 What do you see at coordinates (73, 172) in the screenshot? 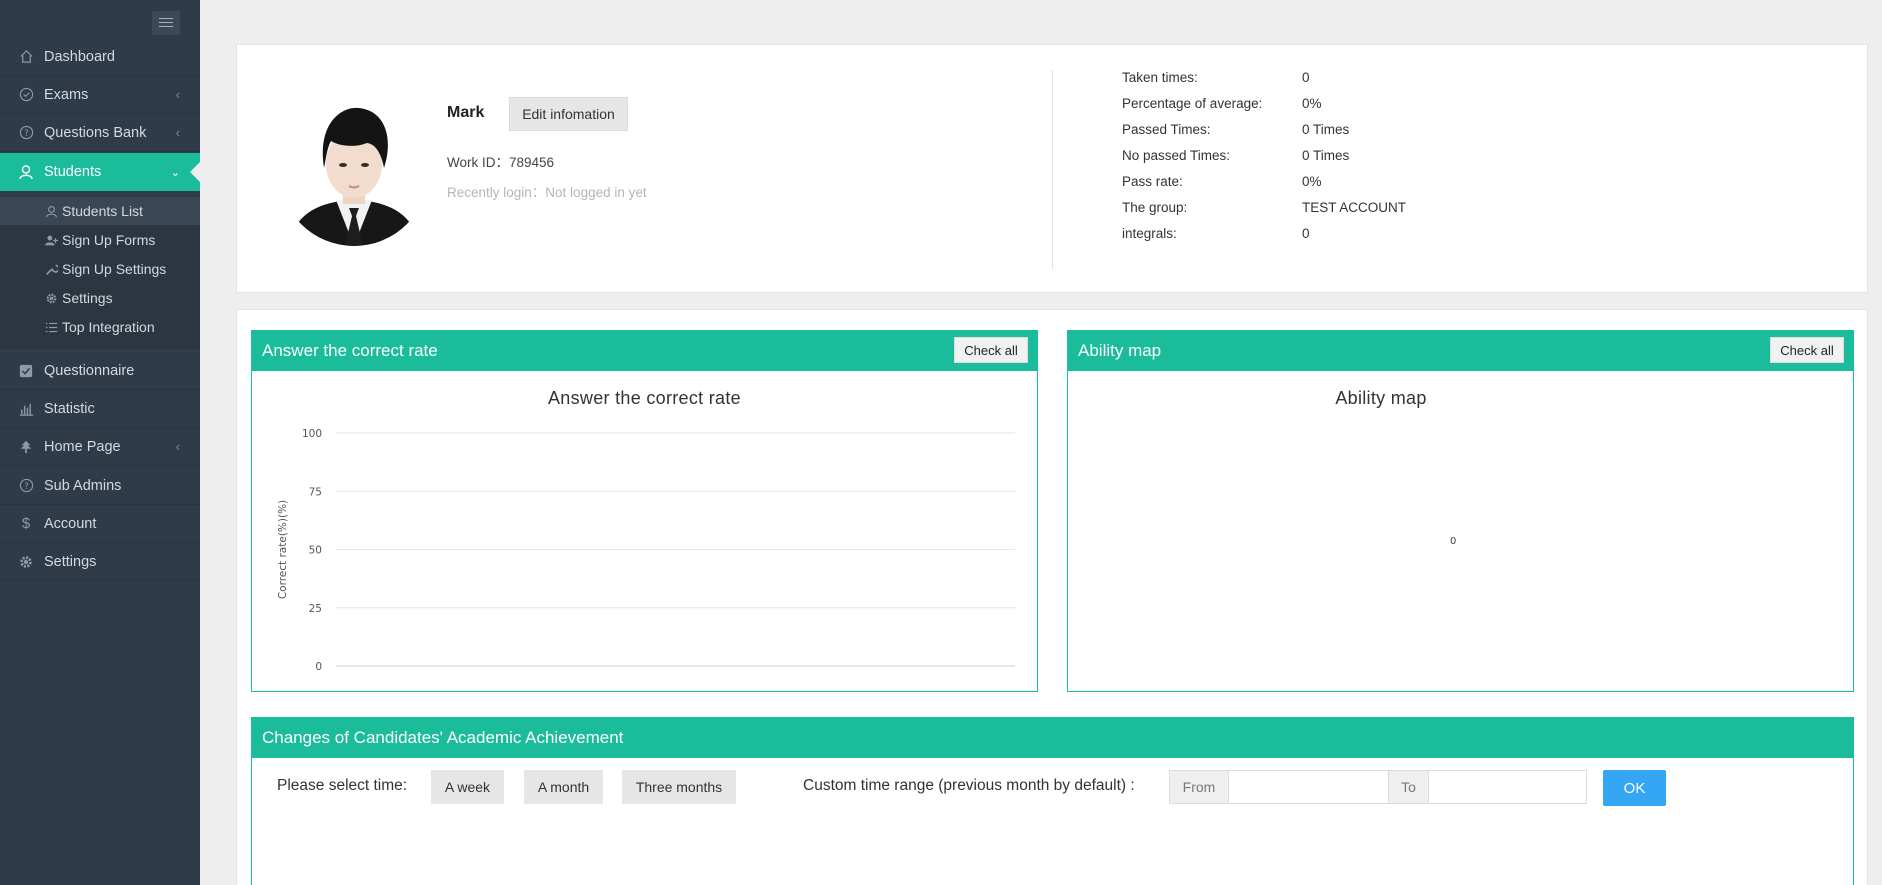
I see `sidebar-item-label: Students` at bounding box center [73, 172].